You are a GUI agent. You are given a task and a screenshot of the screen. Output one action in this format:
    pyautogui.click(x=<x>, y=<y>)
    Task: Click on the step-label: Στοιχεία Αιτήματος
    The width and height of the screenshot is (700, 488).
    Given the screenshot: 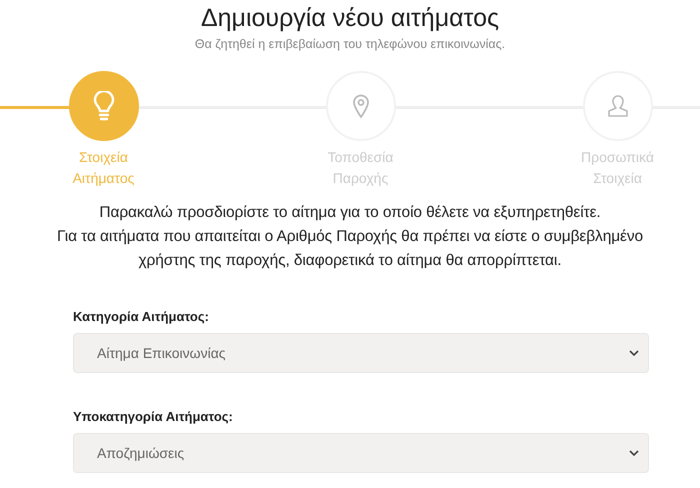 What is the action you would take?
    pyautogui.click(x=103, y=168)
    